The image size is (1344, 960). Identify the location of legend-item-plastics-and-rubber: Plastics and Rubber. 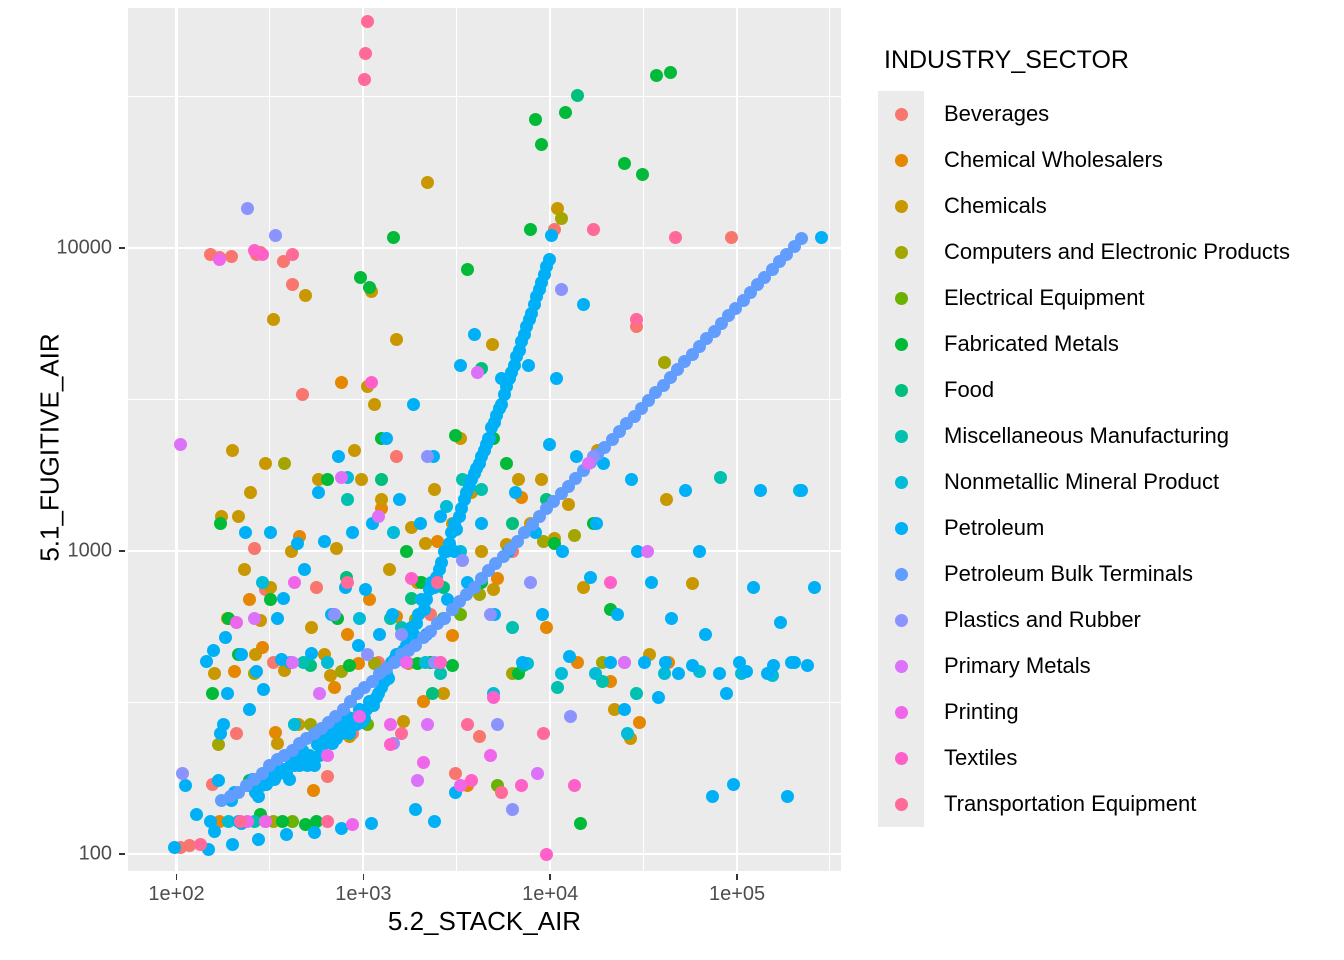
(1084, 620).